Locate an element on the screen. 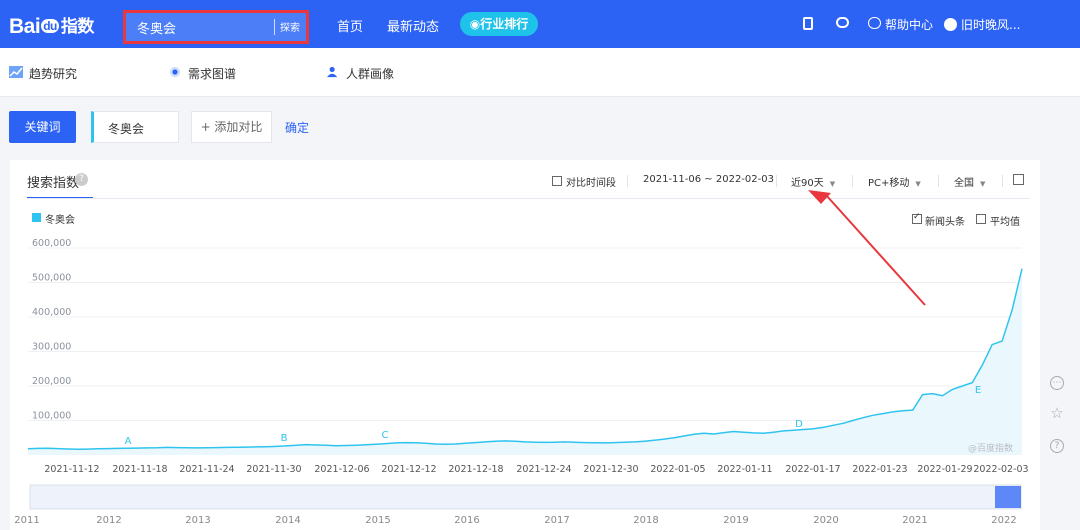 The width and height of the screenshot is (1080, 530). wechat-icon is located at coordinates (842, 22).